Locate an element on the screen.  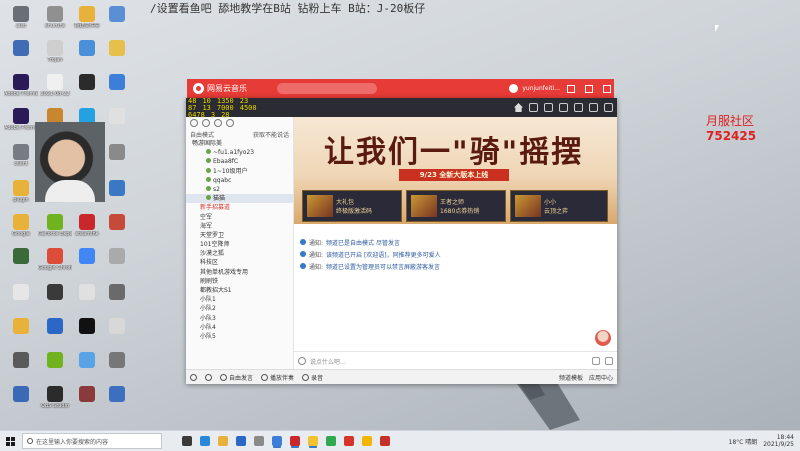
windows-start-icon is located at coordinates (10, 441).